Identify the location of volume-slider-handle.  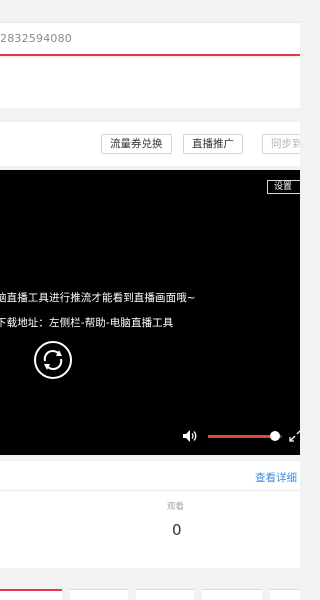
(275, 436).